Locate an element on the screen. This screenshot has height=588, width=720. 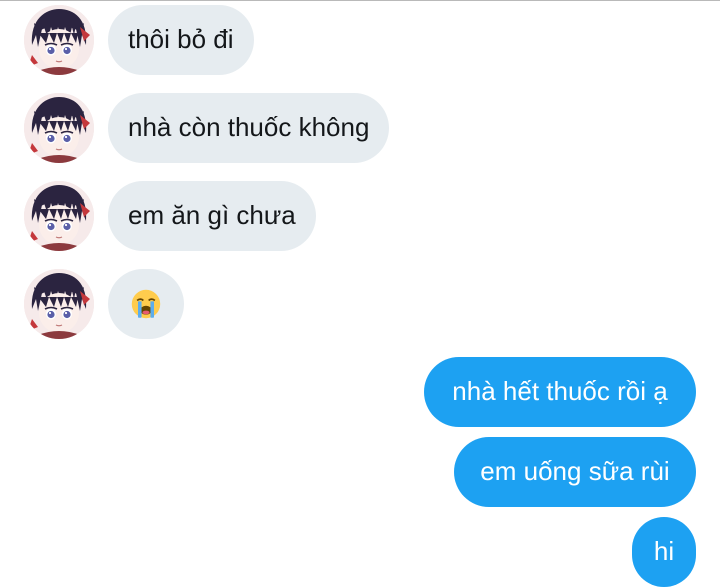
incoming-bubble: nhà còn thuốc không is located at coordinates (249, 128).